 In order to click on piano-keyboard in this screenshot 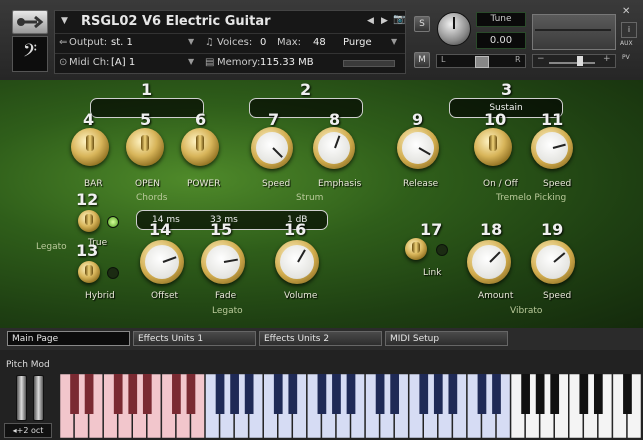, I will do `click(351, 406)`.